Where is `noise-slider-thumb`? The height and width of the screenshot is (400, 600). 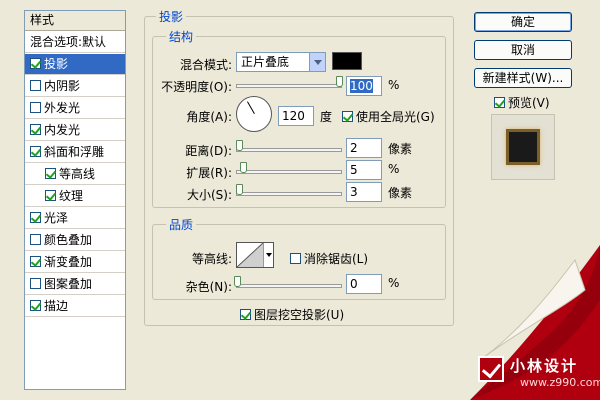 noise-slider-thumb is located at coordinates (237, 281).